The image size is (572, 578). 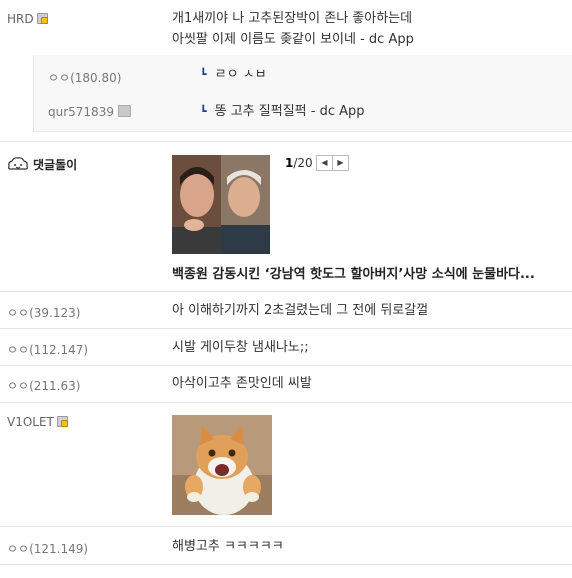 I want to click on ip-text: (211.63), so click(x=55, y=386).